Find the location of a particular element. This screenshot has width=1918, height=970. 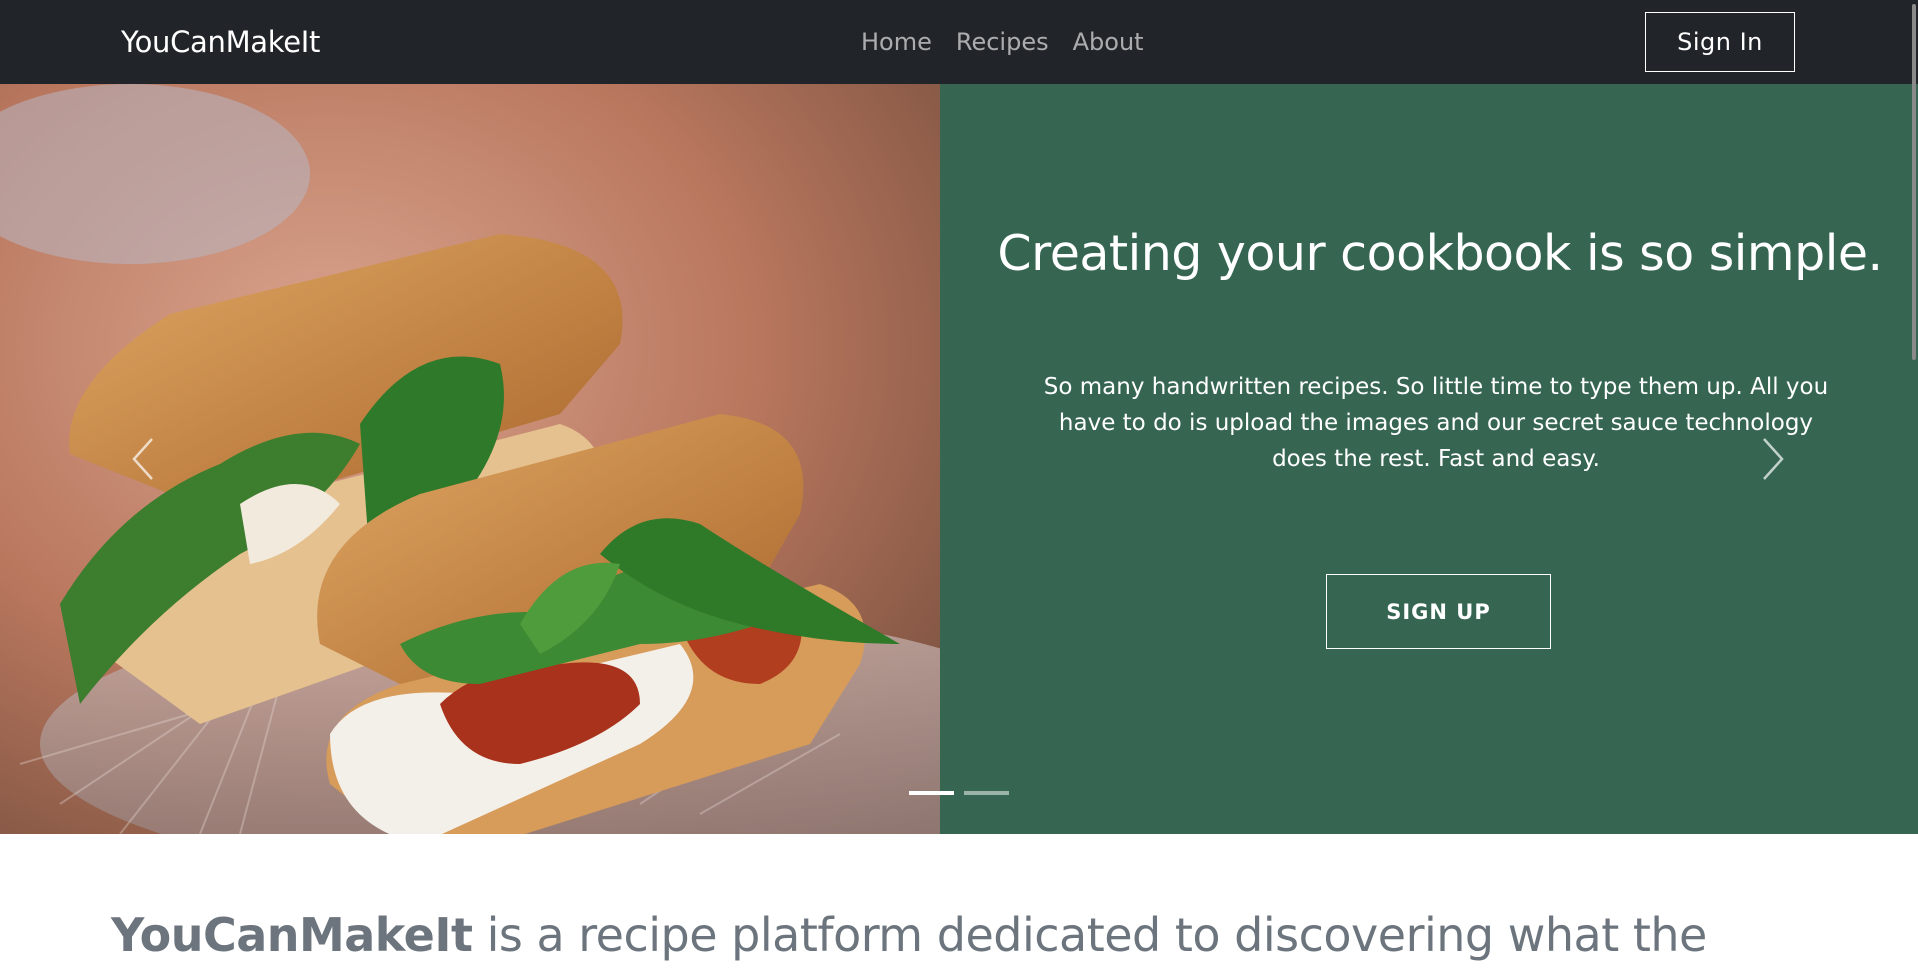

hero-title: Creating your cookbook is so simple. is located at coordinates (1440, 253).